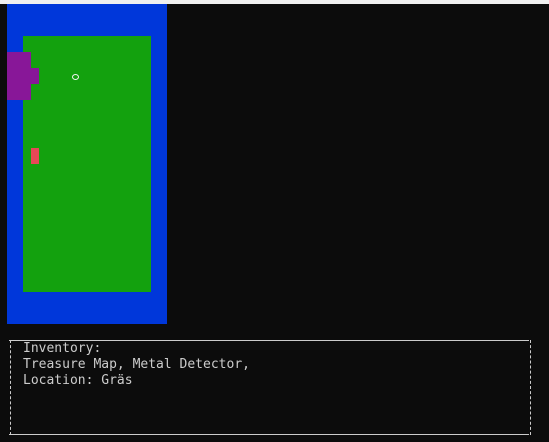 This screenshot has height=442, width=549. What do you see at coordinates (10, 387) in the screenshot?
I see `panel-border-left` at bounding box center [10, 387].